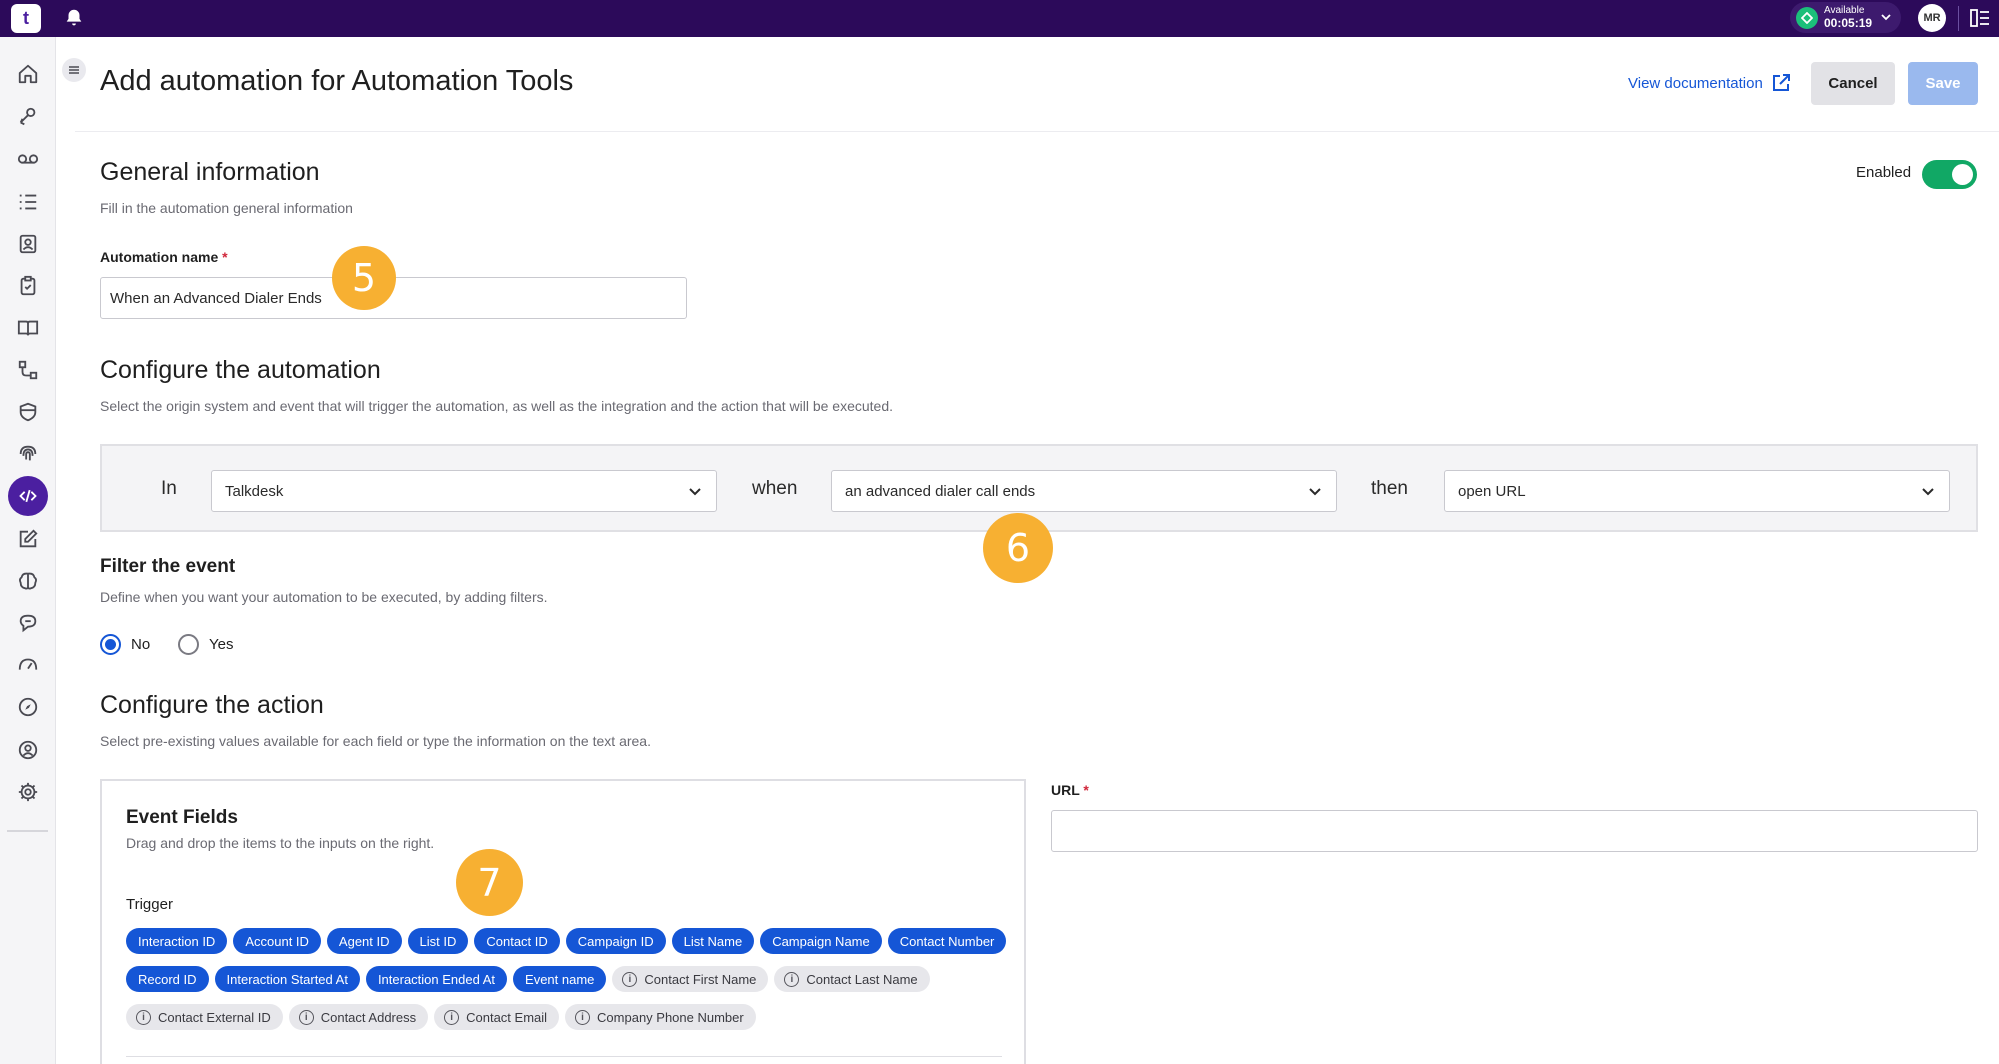  Describe the element at coordinates (125, 644) in the screenshot. I see `filter-no-radio: No` at that location.